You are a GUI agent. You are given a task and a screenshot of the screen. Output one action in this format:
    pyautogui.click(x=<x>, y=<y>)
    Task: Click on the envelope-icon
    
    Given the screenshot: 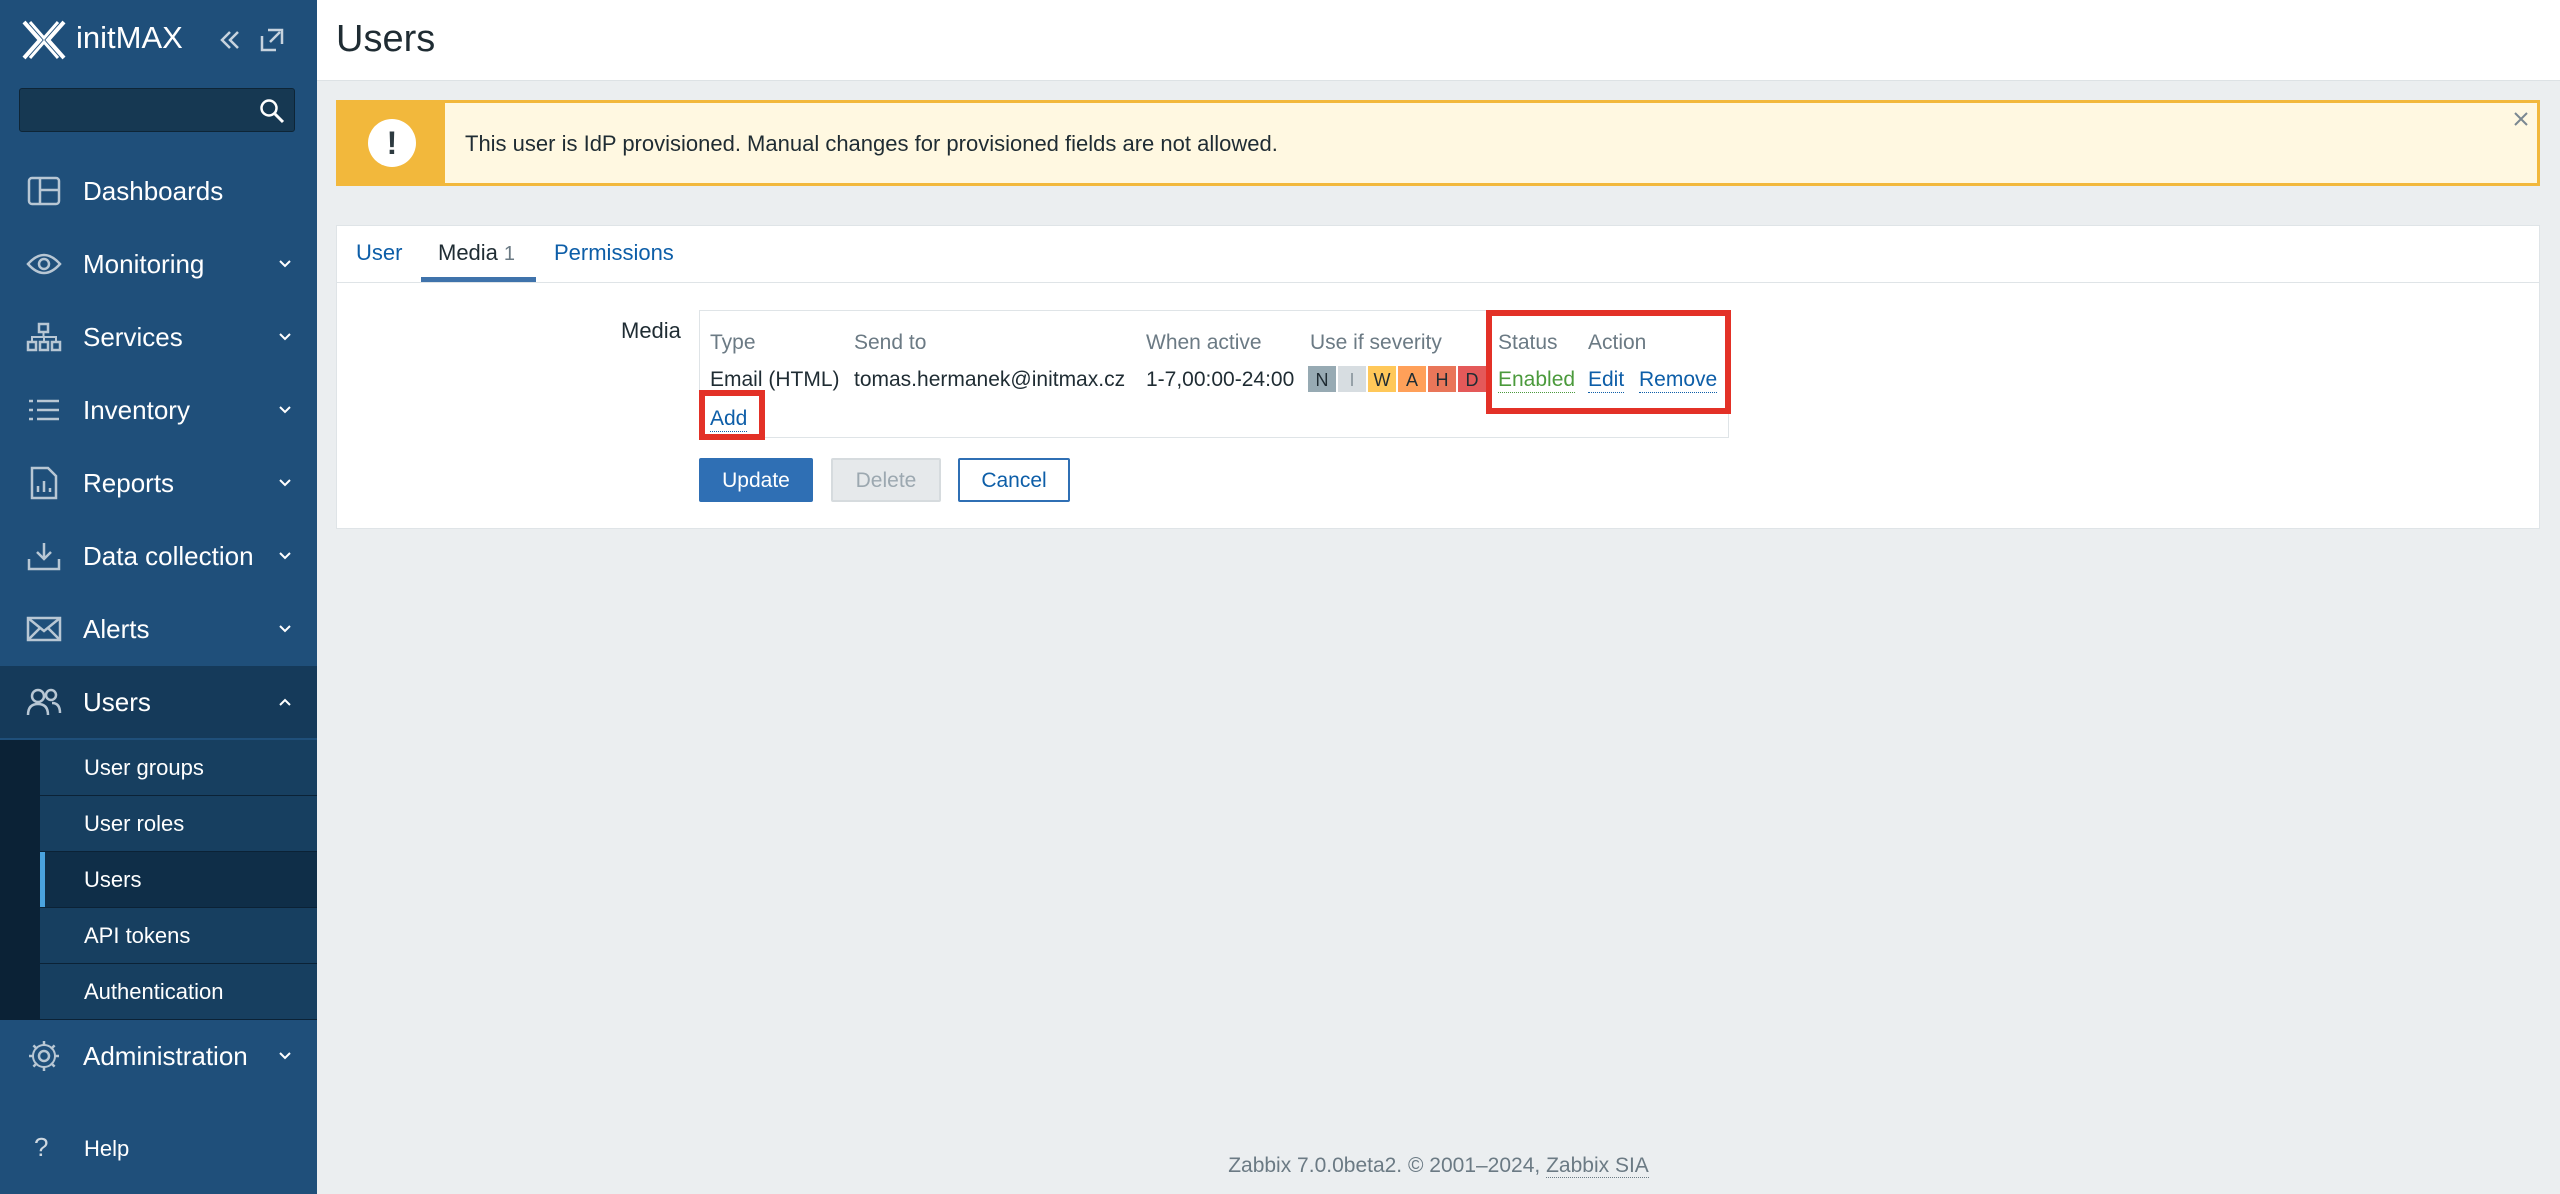 What is the action you would take?
    pyautogui.click(x=44, y=629)
    